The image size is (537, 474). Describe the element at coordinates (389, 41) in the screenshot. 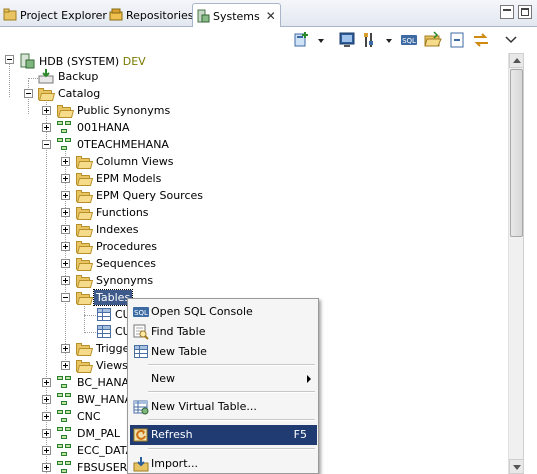

I see `tools-dropdown-icon` at that location.